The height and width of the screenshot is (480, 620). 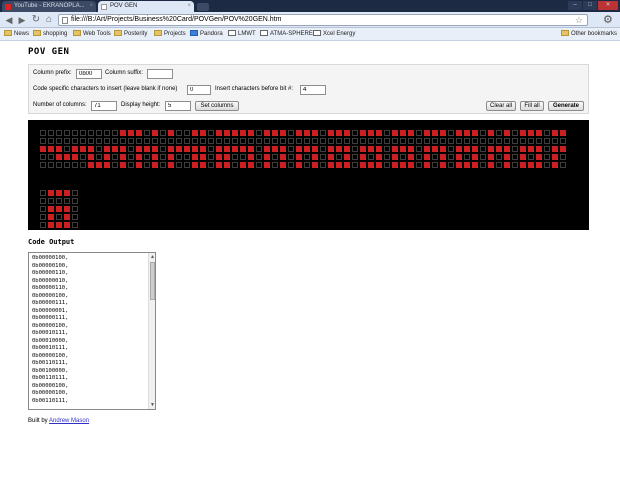 I want to click on tab-pov-gen: POV GEN ×, so click(x=146, y=6).